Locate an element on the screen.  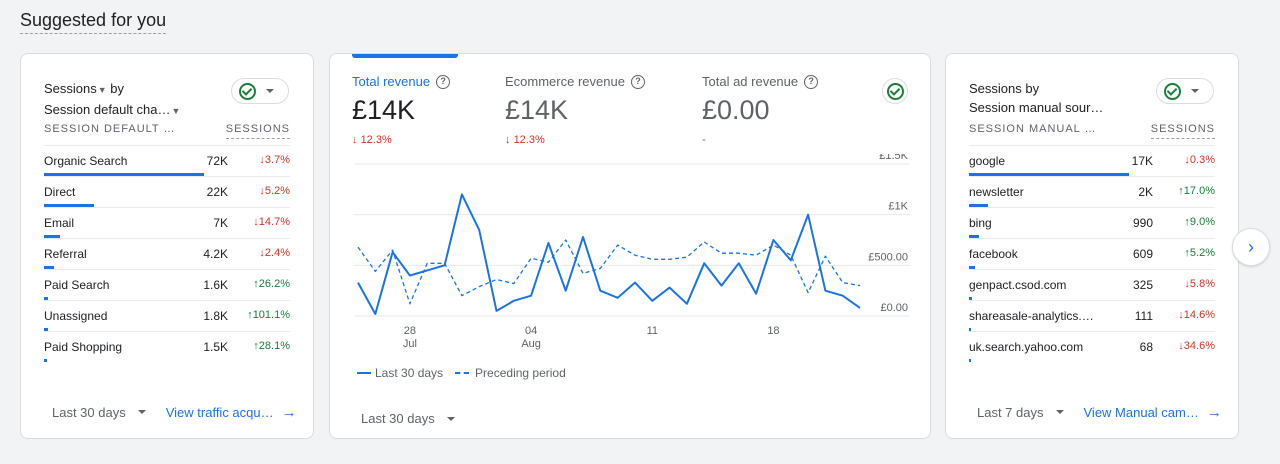
card-title-metric: Sessions is located at coordinates (70, 88).